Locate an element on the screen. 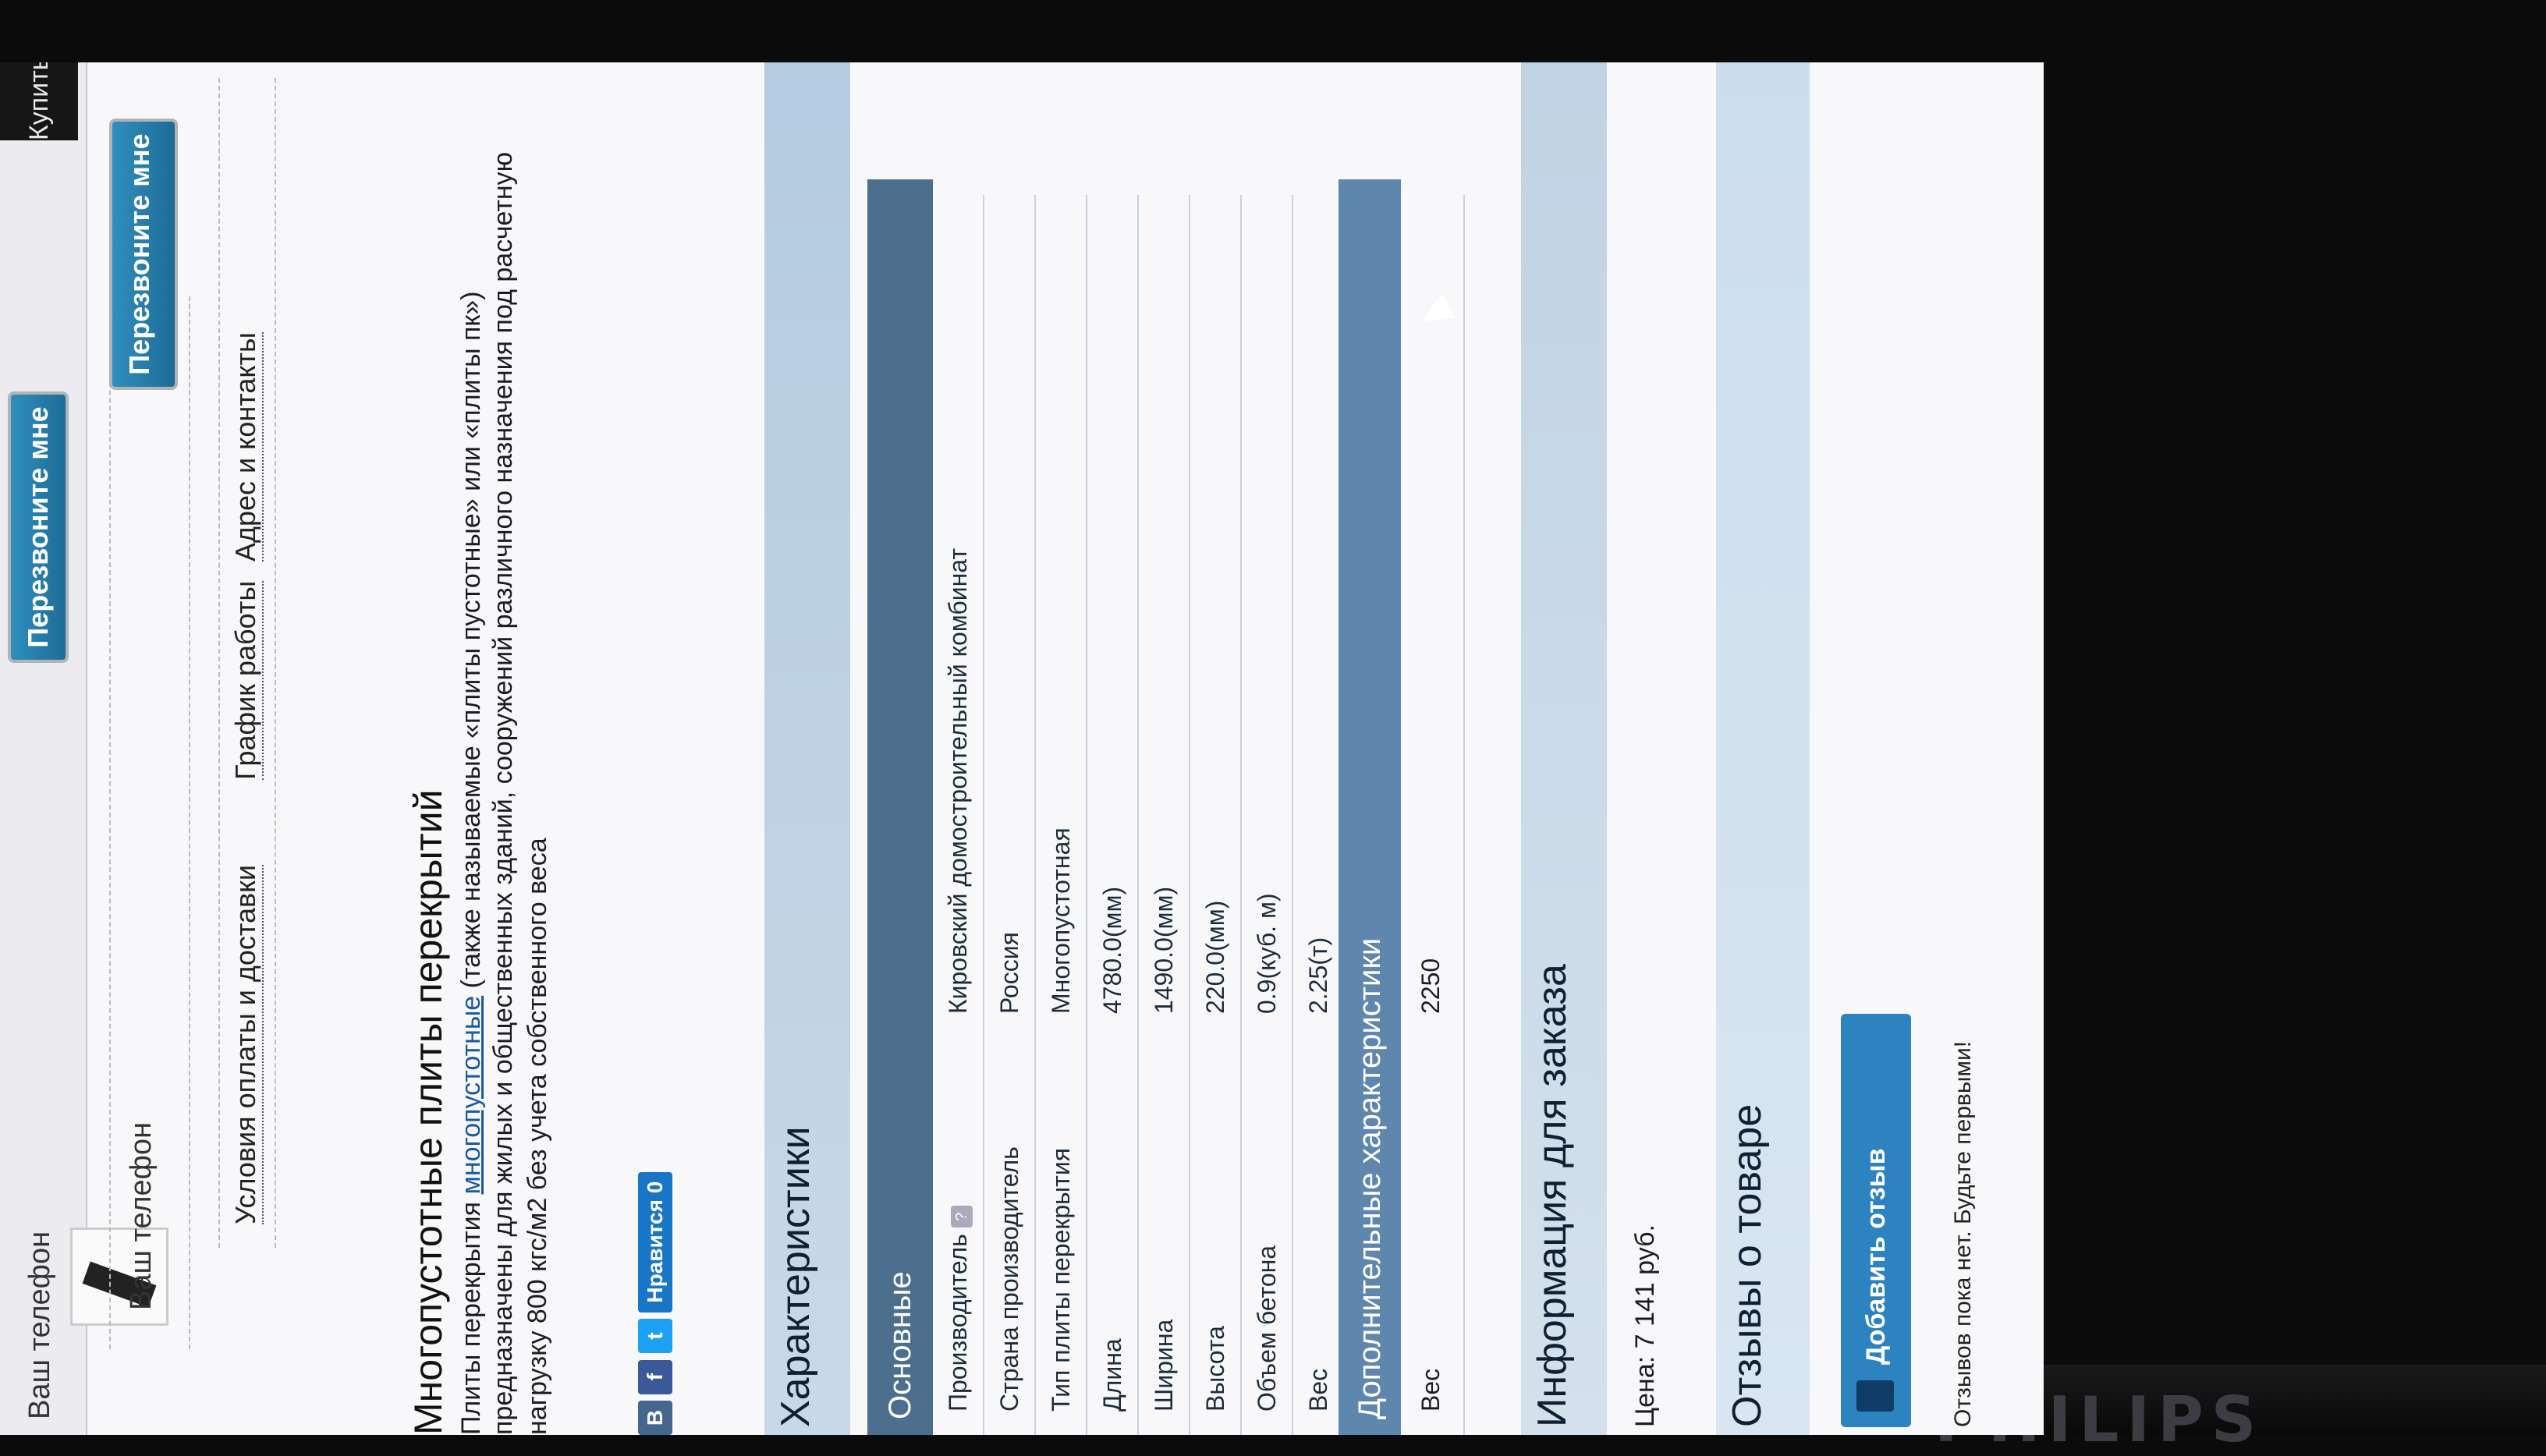  row-value: 2.25(т) is located at coordinates (1318, 976).